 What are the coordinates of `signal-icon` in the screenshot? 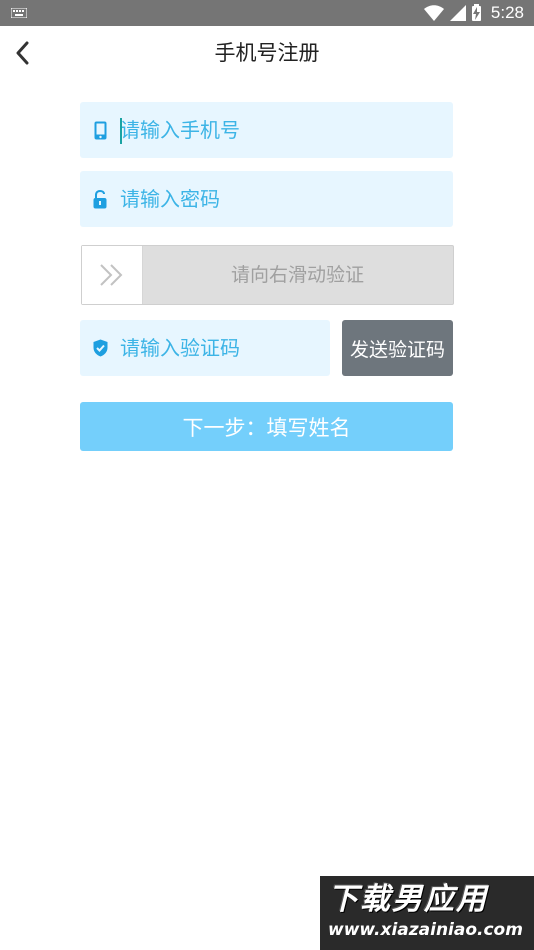 It's located at (457, 13).